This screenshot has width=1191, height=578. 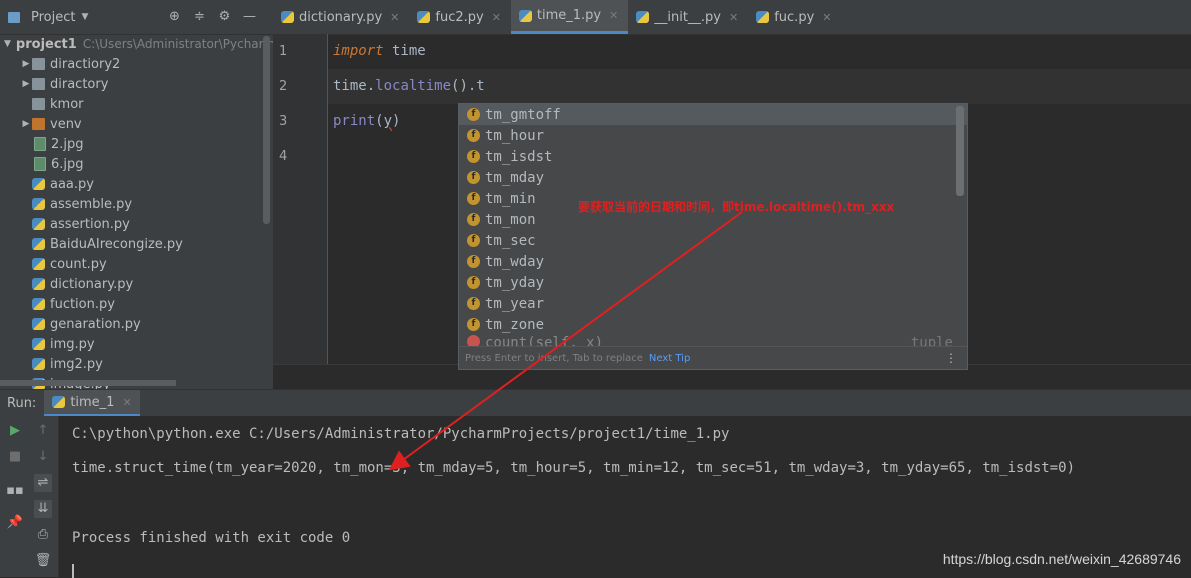 What do you see at coordinates (79, 84) in the screenshot?
I see `tree-item-label: diractory` at bounding box center [79, 84].